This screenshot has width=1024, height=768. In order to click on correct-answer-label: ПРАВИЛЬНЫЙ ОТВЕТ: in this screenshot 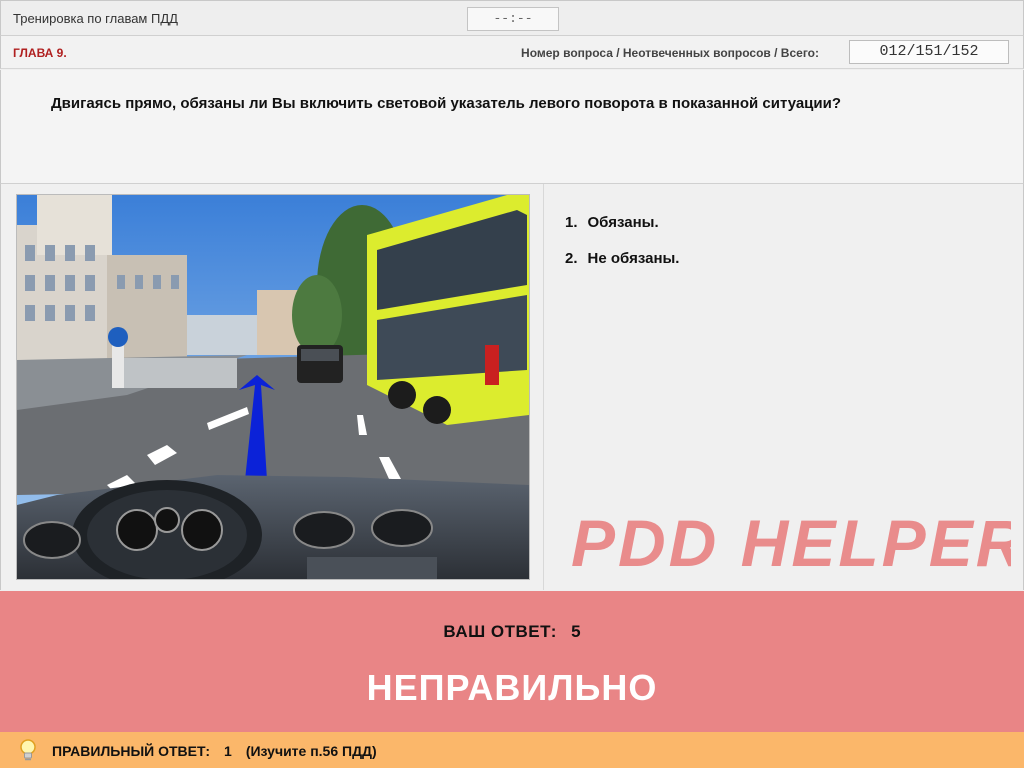, I will do `click(131, 751)`.